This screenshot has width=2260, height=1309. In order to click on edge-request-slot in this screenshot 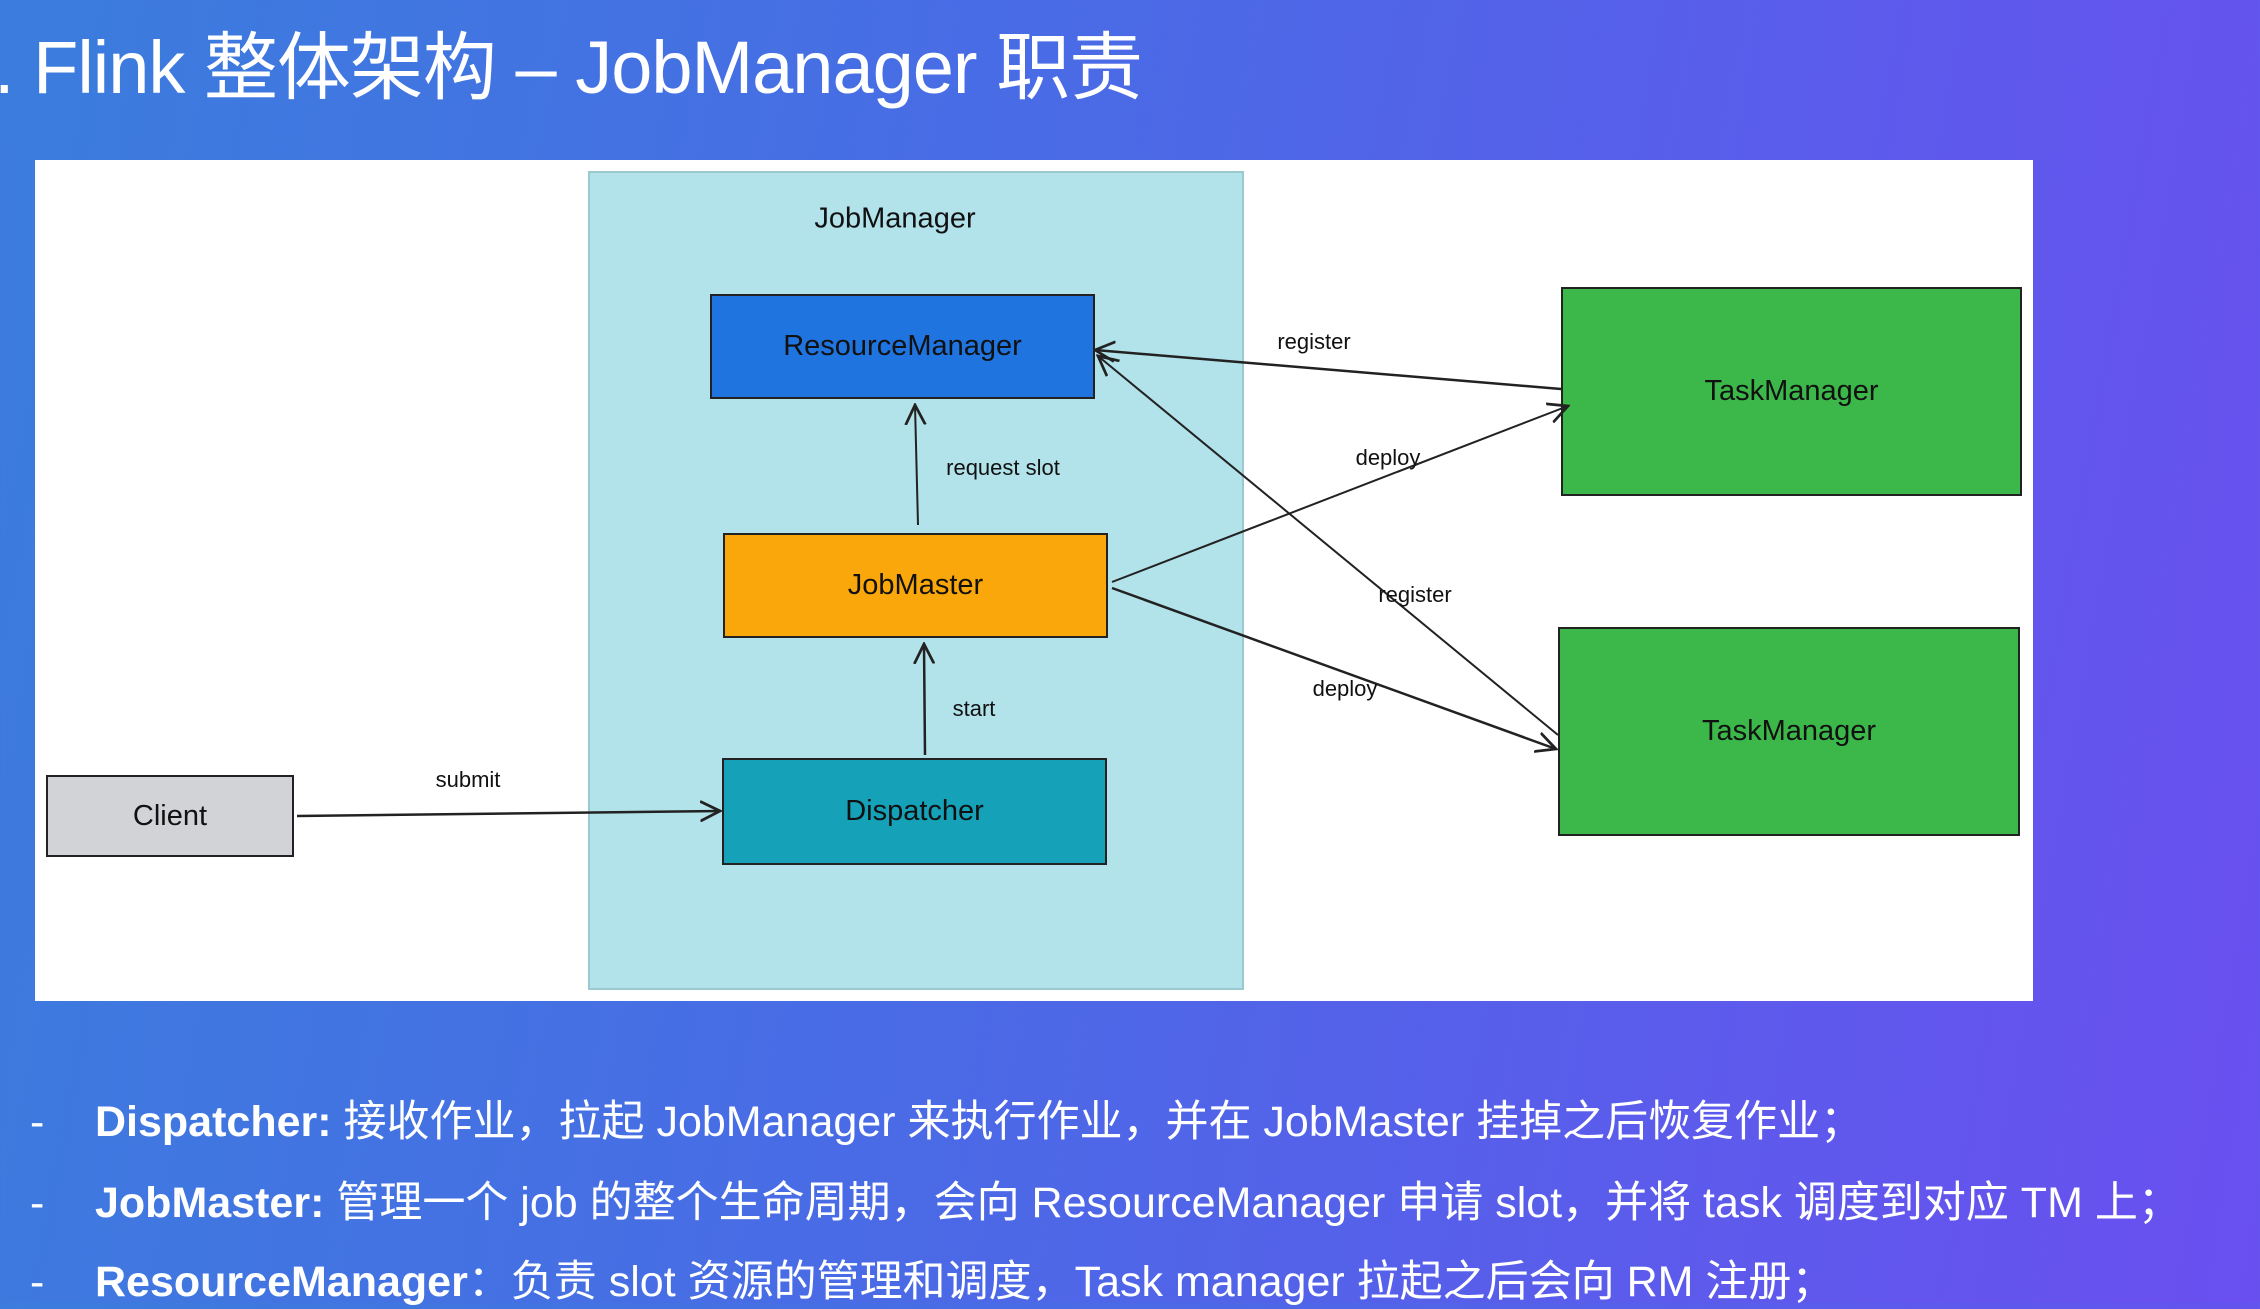, I will do `click(916, 465)`.